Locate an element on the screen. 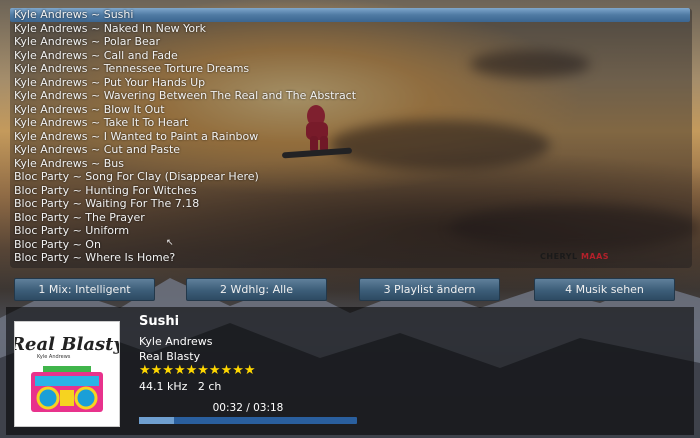 This screenshot has width=700, height=438. photo-watermark: CHERYL MAAS is located at coordinates (575, 256).